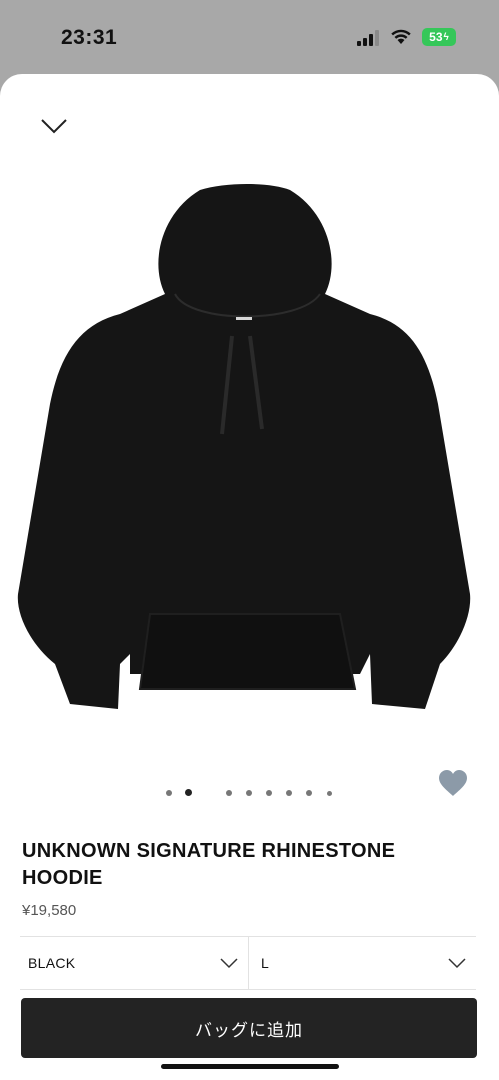 This screenshot has height=1080, width=499. What do you see at coordinates (209, 864) in the screenshot?
I see `product-title: UNKNOWN SIGNATURE RHINESTONE HOODIE` at bounding box center [209, 864].